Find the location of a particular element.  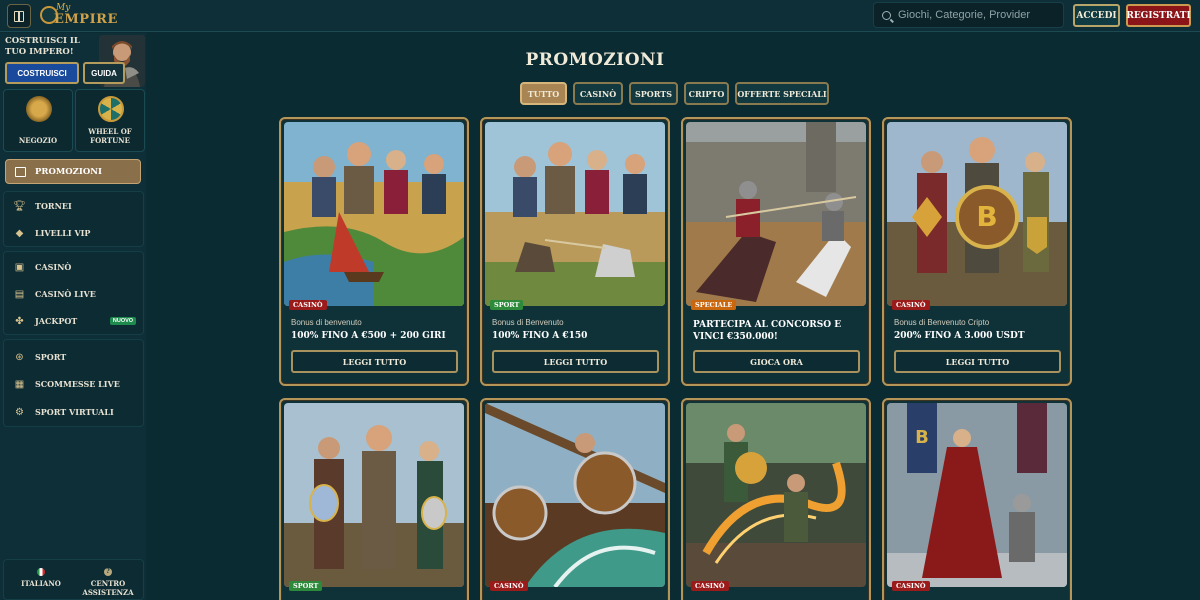

page-title: PROMOZIONI is located at coordinates (595, 60).